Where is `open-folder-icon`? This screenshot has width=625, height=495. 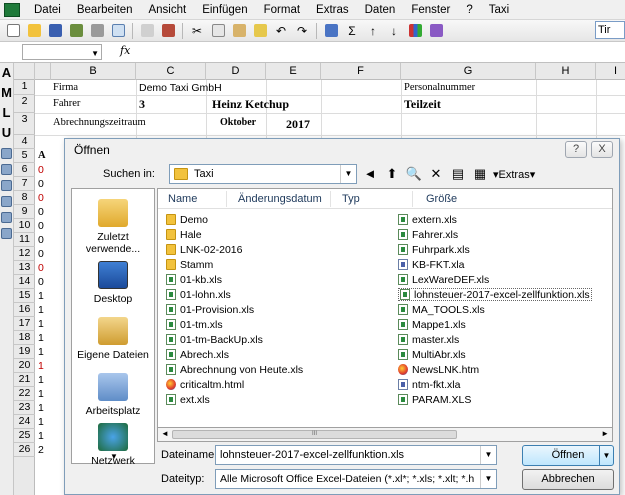 open-folder-icon is located at coordinates (34, 31).